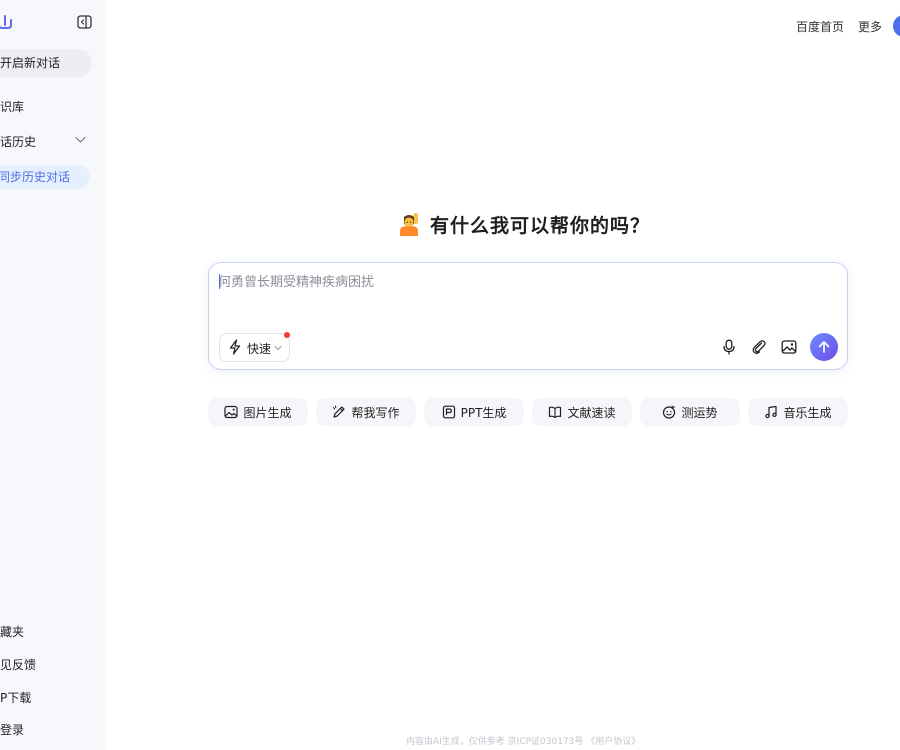 The height and width of the screenshot is (750, 900). What do you see at coordinates (518, 282) in the screenshot?
I see `chat-input` at bounding box center [518, 282].